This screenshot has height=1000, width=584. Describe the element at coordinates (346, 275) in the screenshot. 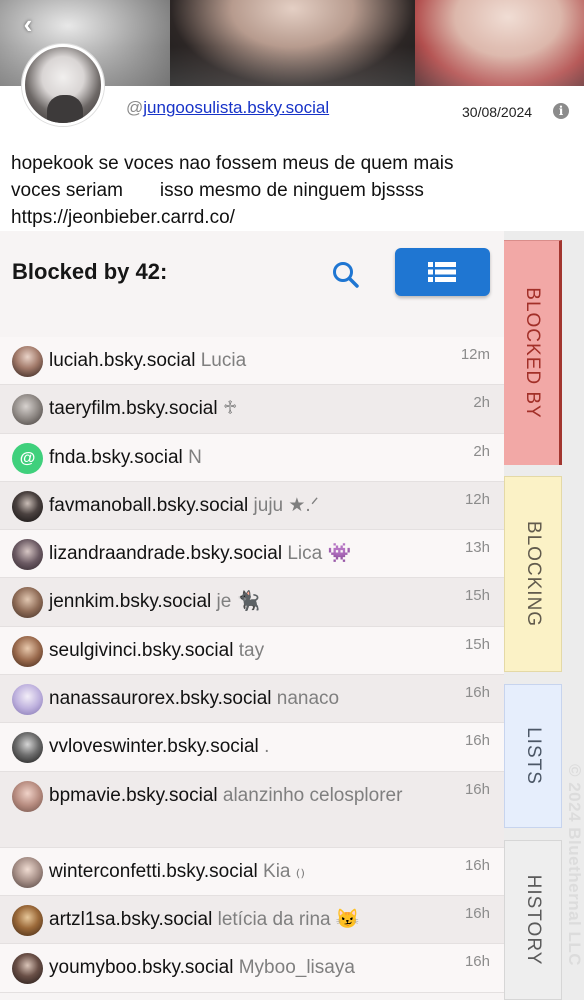

I see `search-icon` at that location.